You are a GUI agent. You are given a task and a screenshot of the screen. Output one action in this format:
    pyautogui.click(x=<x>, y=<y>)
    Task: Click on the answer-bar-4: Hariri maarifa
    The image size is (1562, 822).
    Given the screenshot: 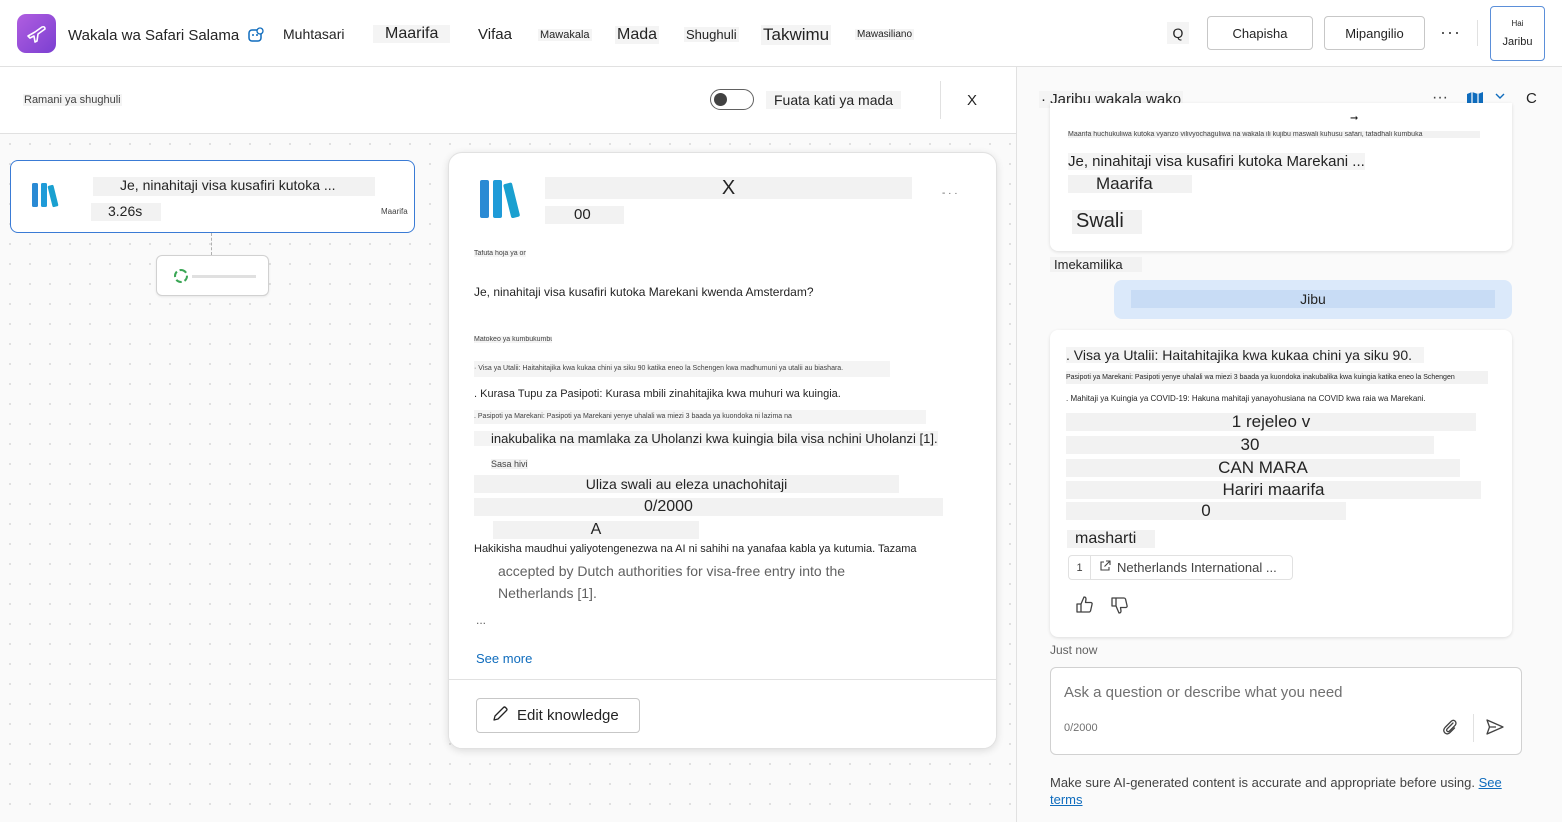 What is the action you would take?
    pyautogui.click(x=1273, y=490)
    